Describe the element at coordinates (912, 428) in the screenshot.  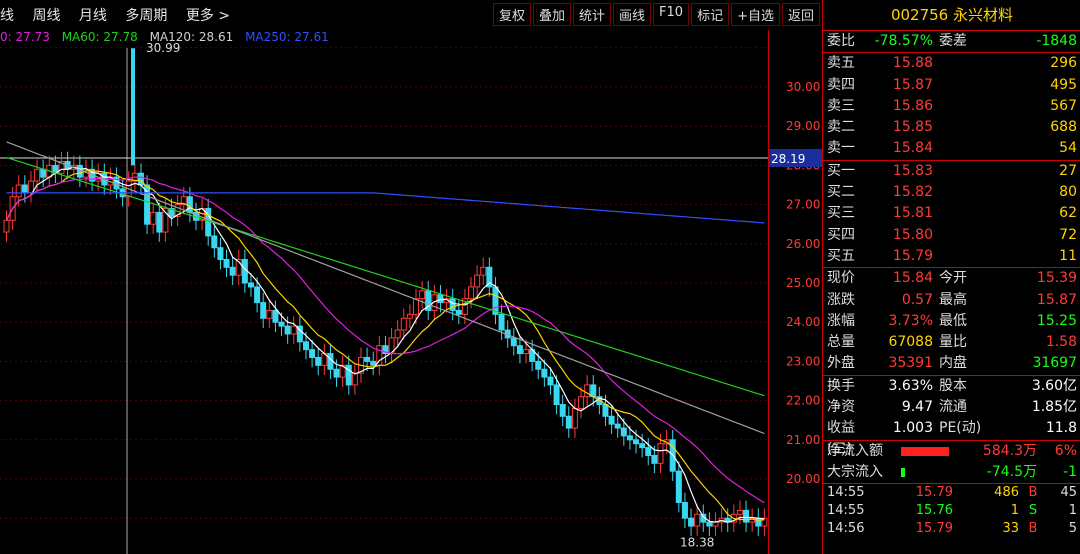
I see `fin-value: 1.003` at that location.